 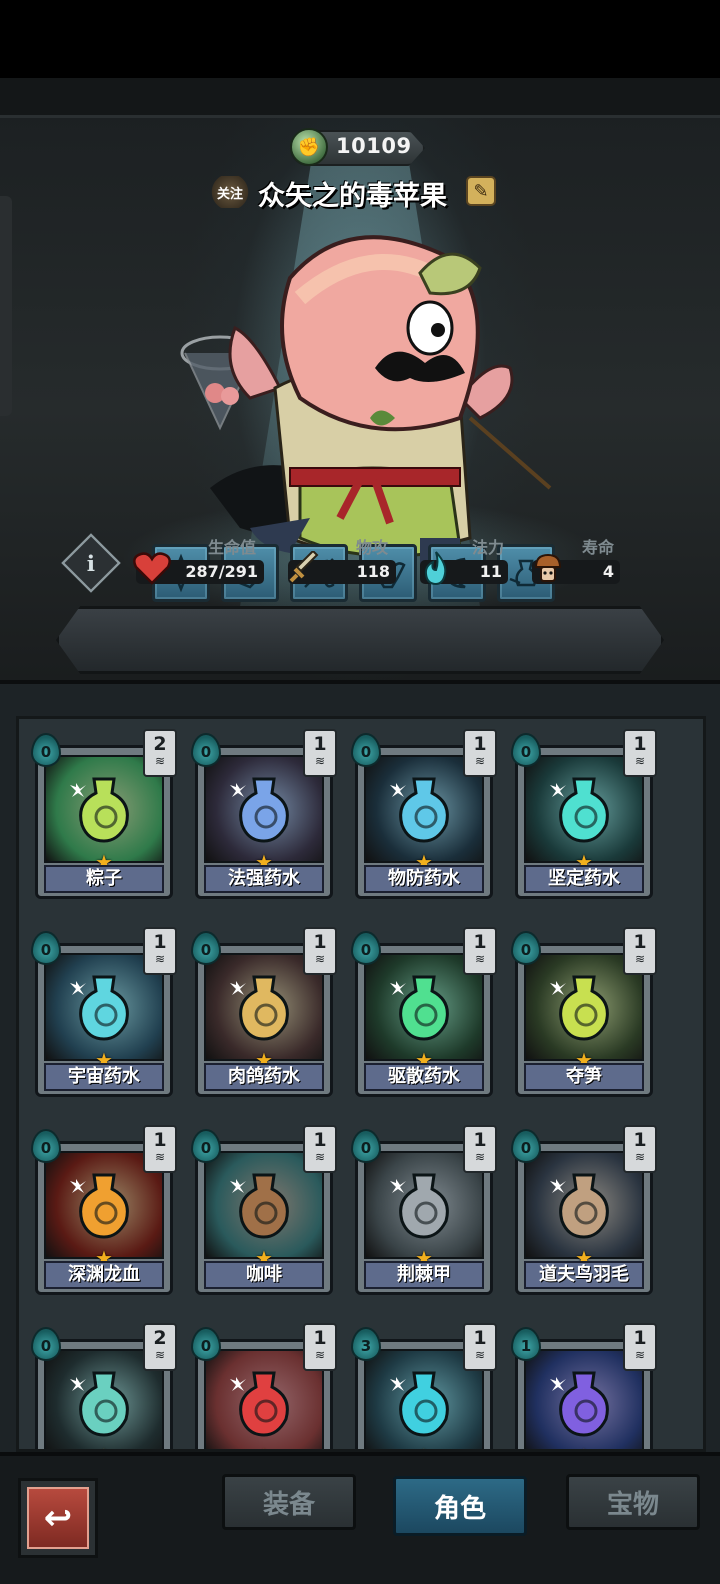 I want to click on item-name: 驱散药水, so click(x=424, y=1077).